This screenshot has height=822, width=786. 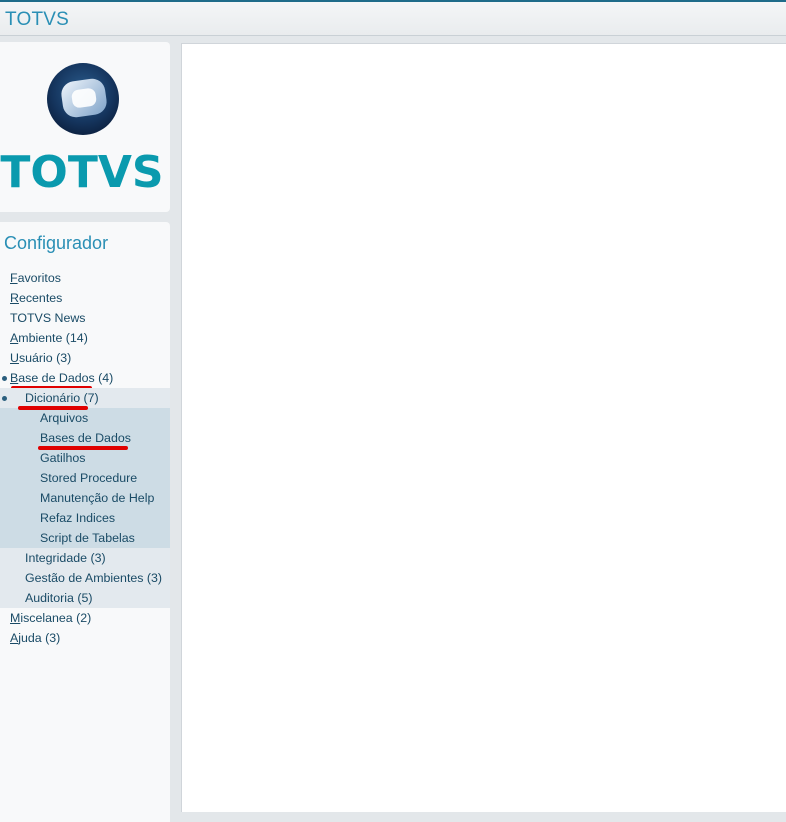 I want to click on menu-item-gatilhos: Gatilhos, so click(x=85, y=458).